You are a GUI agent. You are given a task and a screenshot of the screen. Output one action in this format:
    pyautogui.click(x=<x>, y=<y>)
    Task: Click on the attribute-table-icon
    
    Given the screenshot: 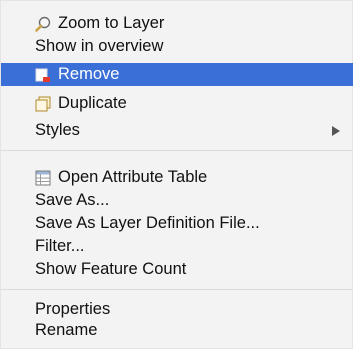 What is the action you would take?
    pyautogui.click(x=43, y=178)
    